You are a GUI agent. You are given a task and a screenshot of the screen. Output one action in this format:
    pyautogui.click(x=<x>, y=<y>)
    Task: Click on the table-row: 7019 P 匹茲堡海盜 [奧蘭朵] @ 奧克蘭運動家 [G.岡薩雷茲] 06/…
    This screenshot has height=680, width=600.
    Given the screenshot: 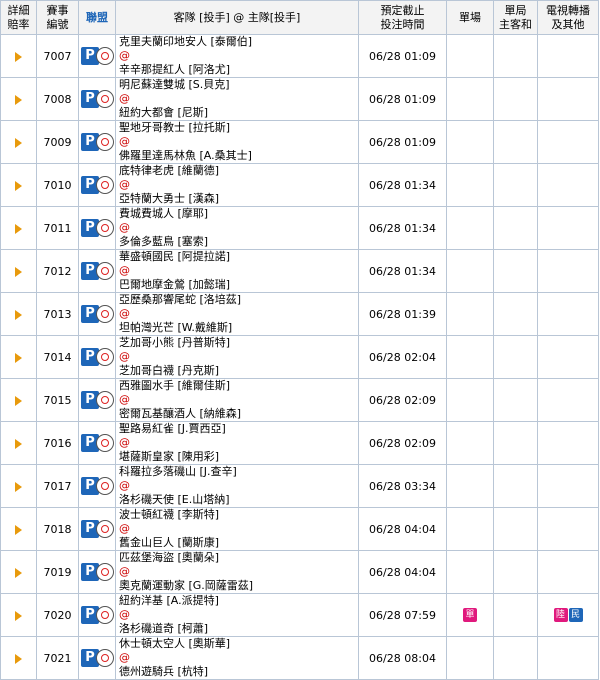 What is the action you would take?
    pyautogui.click(x=299, y=572)
    